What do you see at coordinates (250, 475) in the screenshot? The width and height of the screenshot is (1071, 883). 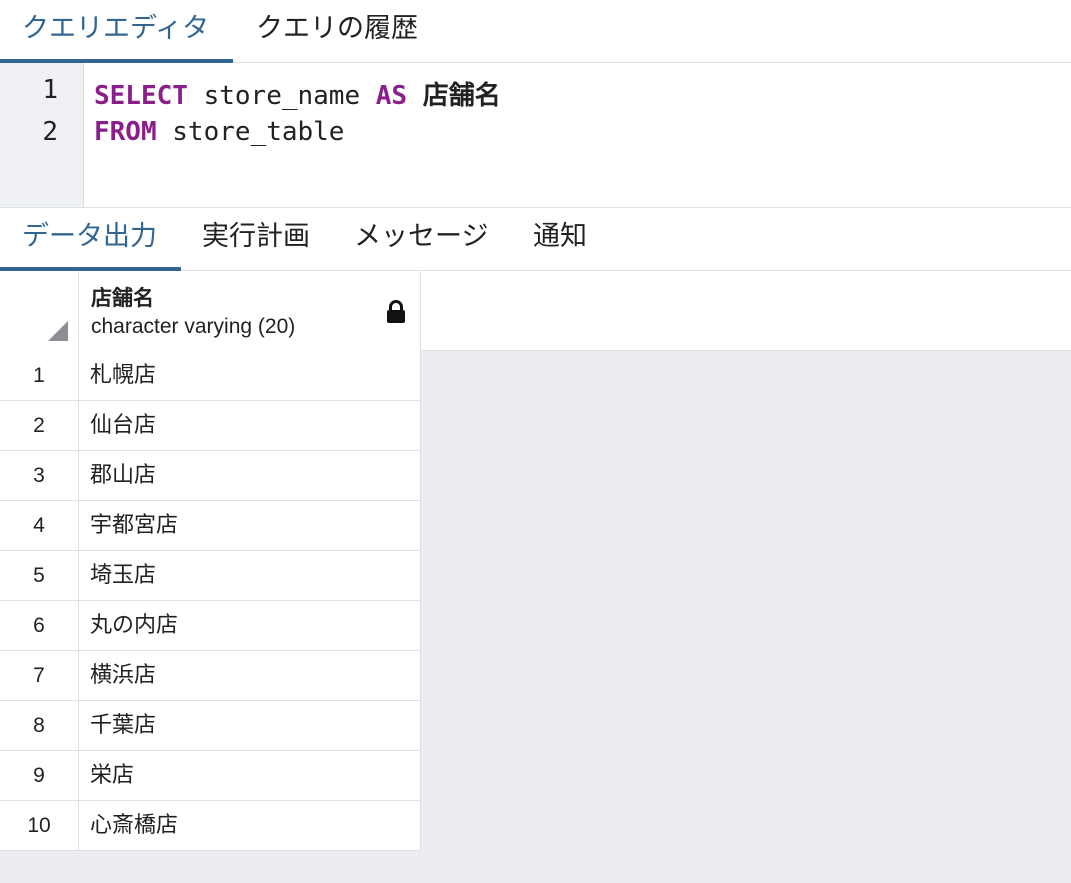 I see `table-cell: 郡山店` at bounding box center [250, 475].